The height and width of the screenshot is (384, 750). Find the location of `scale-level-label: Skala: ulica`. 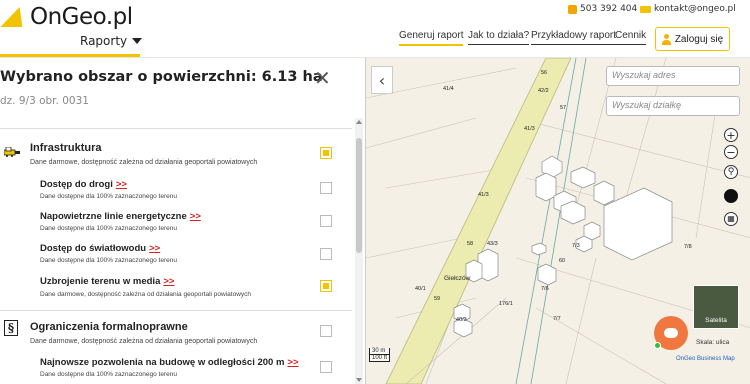

scale-level-label: Skala: ulica is located at coordinates (713, 342).